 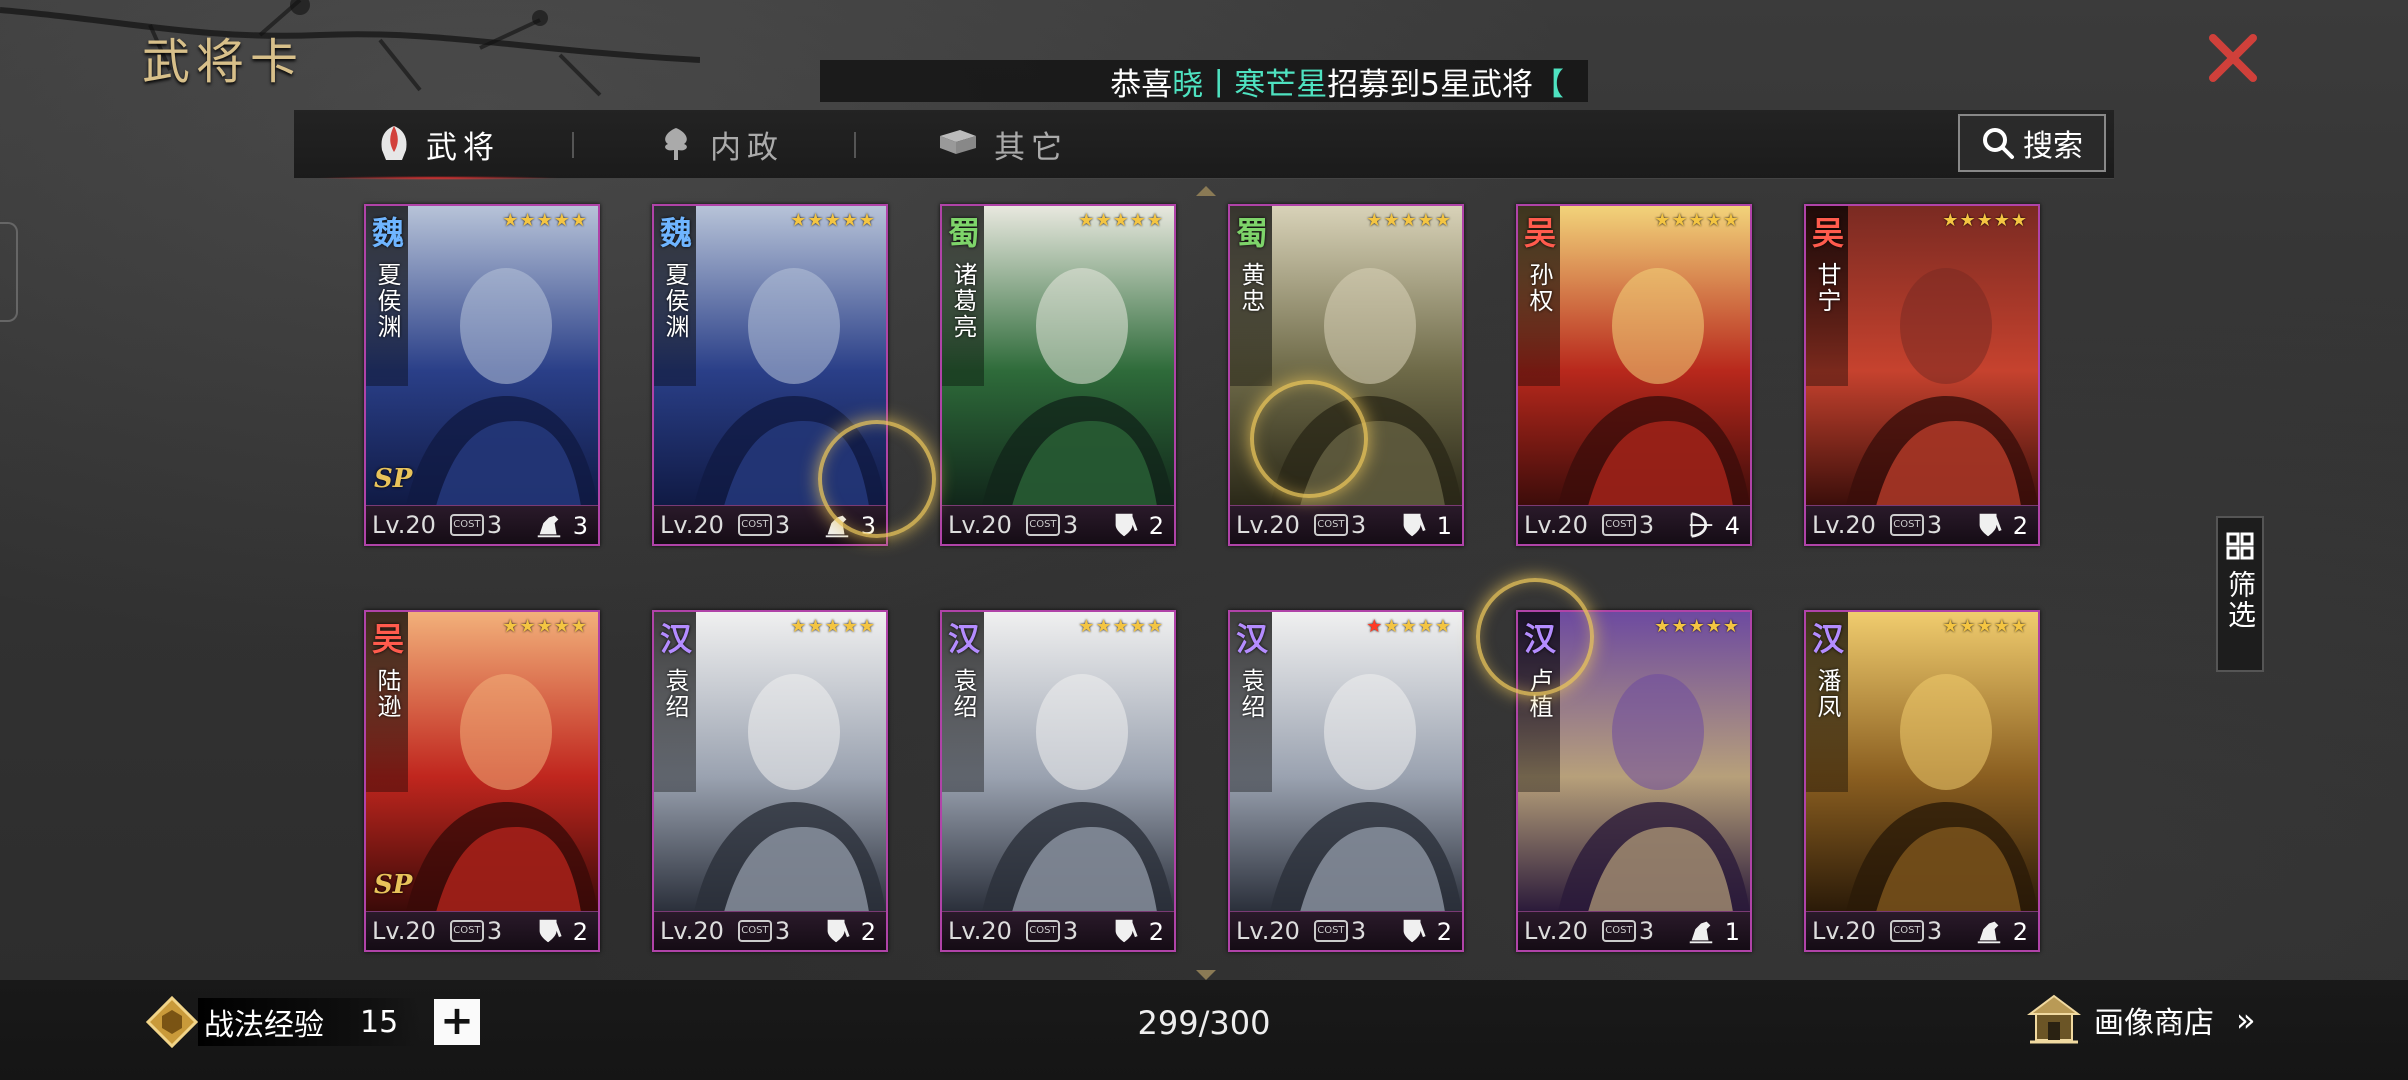 I want to click on marquee-tail: 【, so click(x=1548, y=84).